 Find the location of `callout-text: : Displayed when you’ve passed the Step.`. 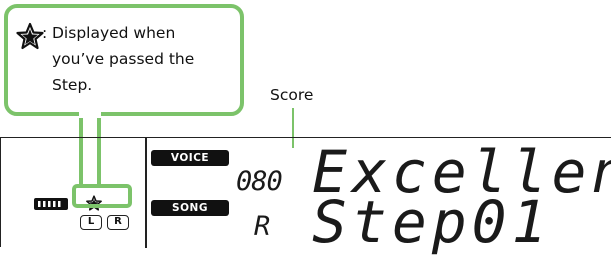

callout-text: : Displayed when you’ve passed the Step. is located at coordinates (140, 59).